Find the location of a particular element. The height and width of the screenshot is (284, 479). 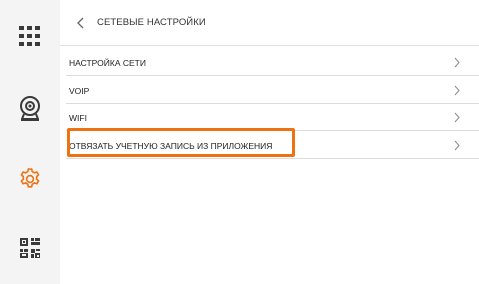

menu-item-wifi: WIFI is located at coordinates (272, 117).